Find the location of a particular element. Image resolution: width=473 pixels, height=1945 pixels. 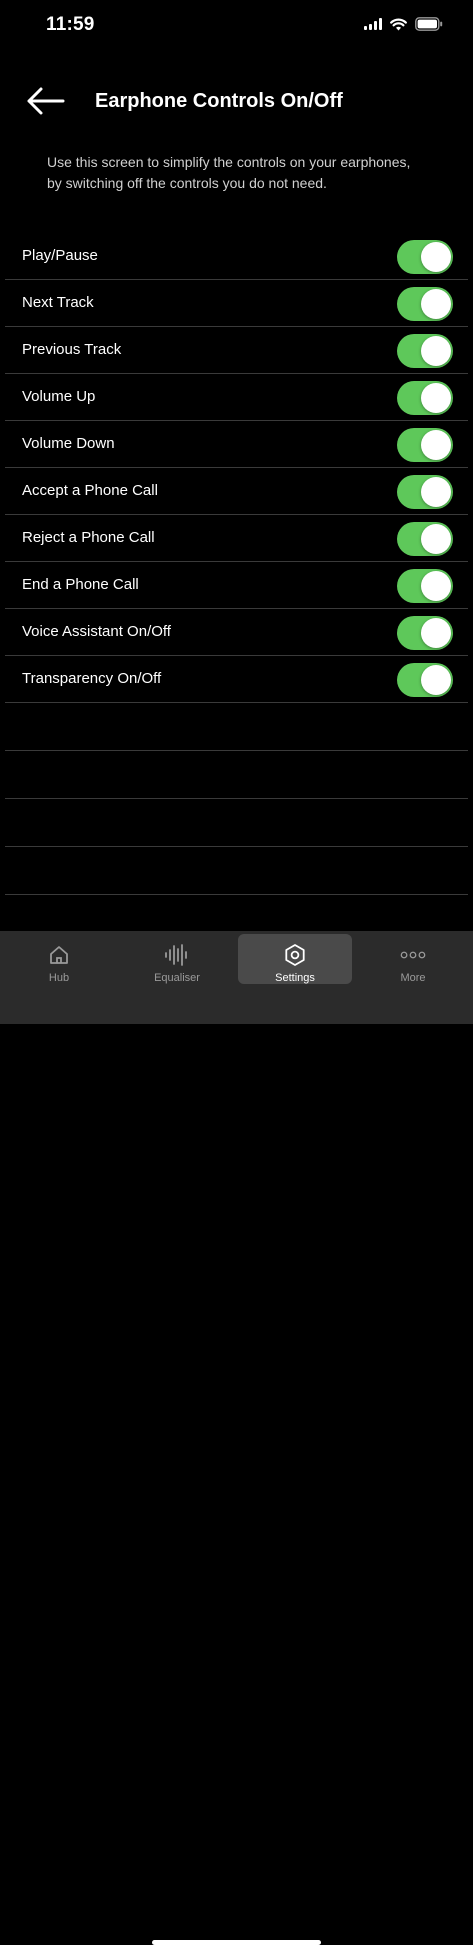

tab-label: Equaliser is located at coordinates (177, 978).